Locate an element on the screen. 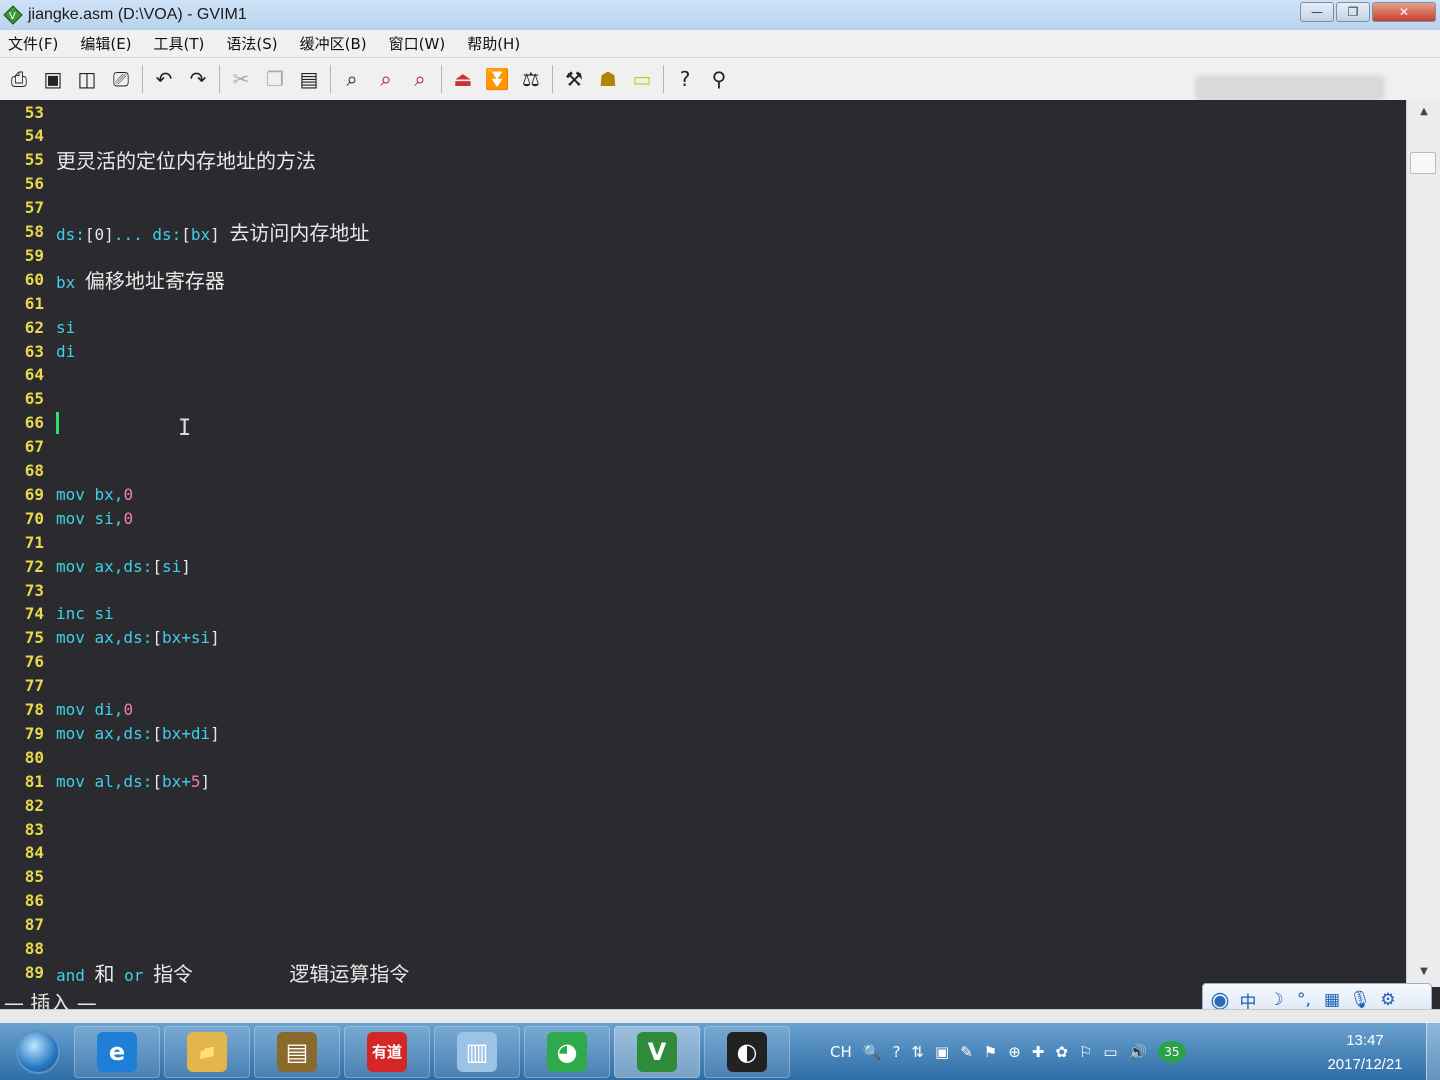 Image resolution: width=1440 pixels, height=1080 pixels. taskbar-apps: e 📁 ▤ 有道 ▥ ◕ V ◐ is located at coordinates (430, 1051).